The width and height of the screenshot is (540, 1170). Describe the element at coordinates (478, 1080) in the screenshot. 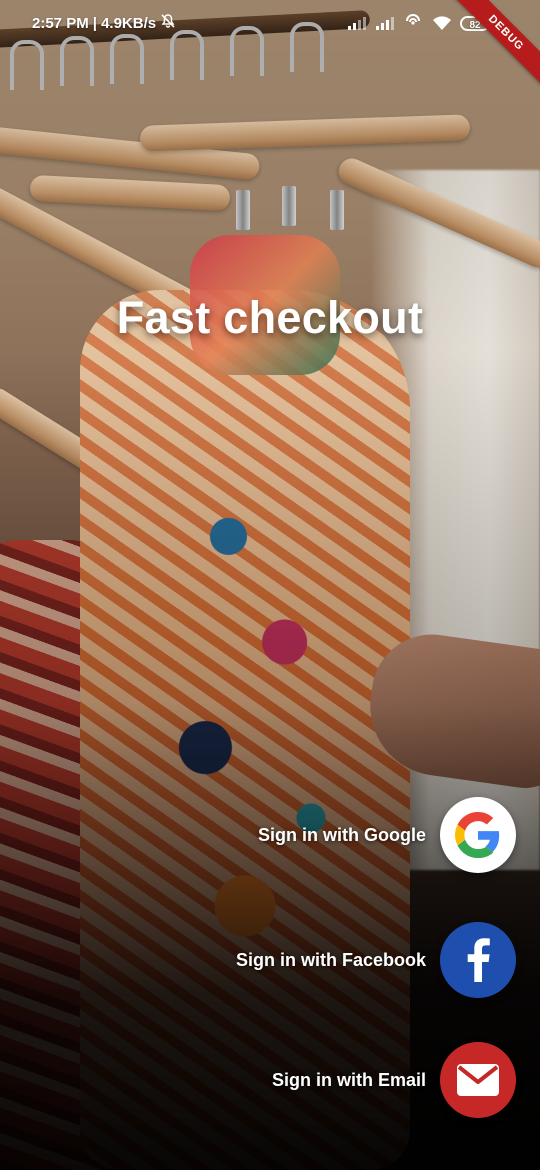

I see `mail-icon` at that location.